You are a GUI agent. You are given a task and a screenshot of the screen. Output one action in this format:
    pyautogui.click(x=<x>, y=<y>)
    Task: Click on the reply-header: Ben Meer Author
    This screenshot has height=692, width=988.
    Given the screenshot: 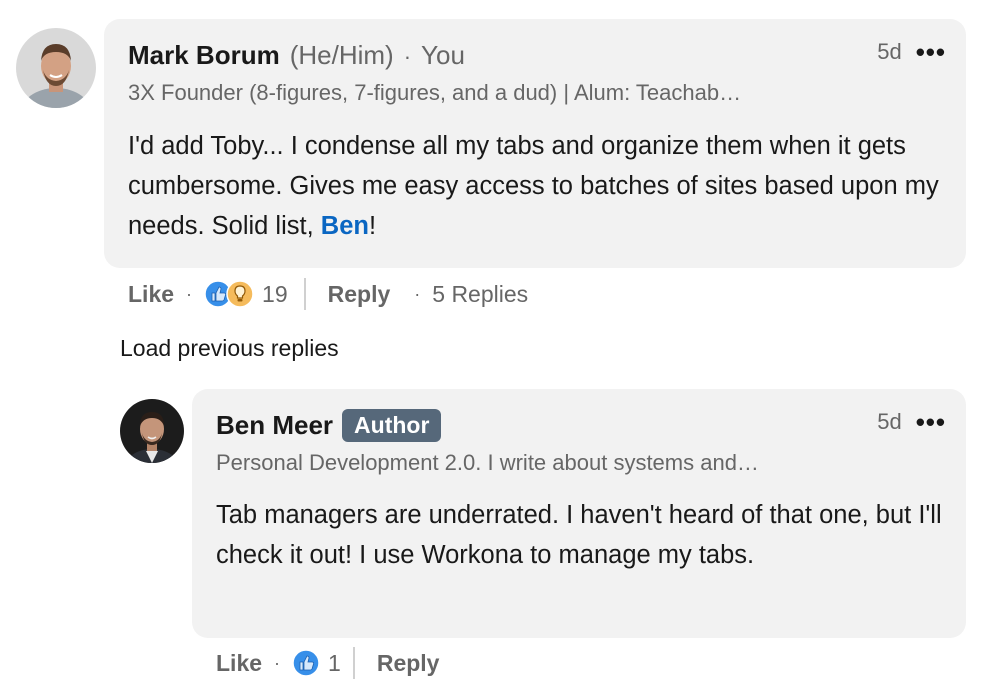 What is the action you would take?
    pyautogui.click(x=329, y=425)
    